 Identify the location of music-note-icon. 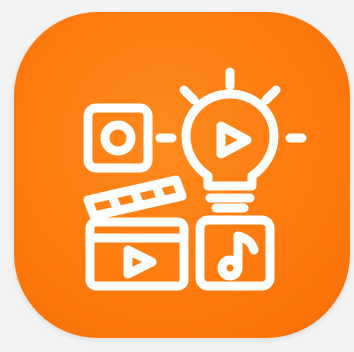
(235, 253).